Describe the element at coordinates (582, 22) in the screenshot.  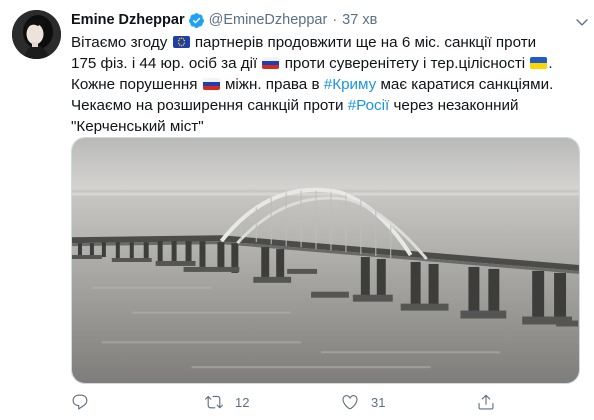
I see `more-options-chevron-icon` at that location.